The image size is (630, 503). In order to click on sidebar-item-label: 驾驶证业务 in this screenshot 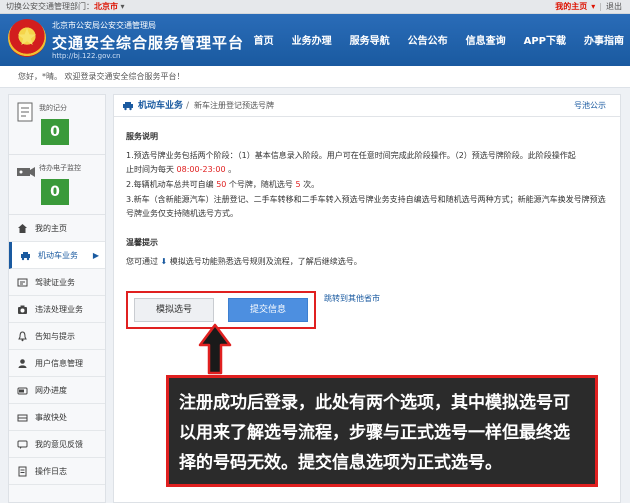, I will do `click(55, 282)`.